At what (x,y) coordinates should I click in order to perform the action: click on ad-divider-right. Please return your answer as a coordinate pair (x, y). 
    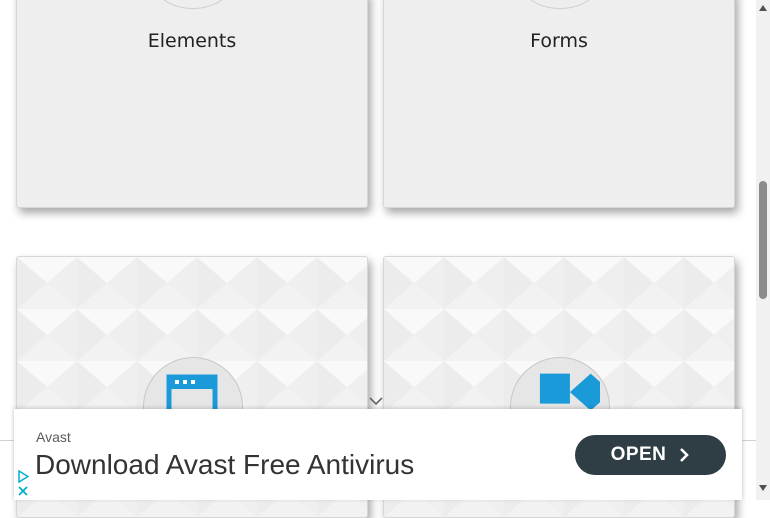
    Looking at the image, I should click on (749, 440).